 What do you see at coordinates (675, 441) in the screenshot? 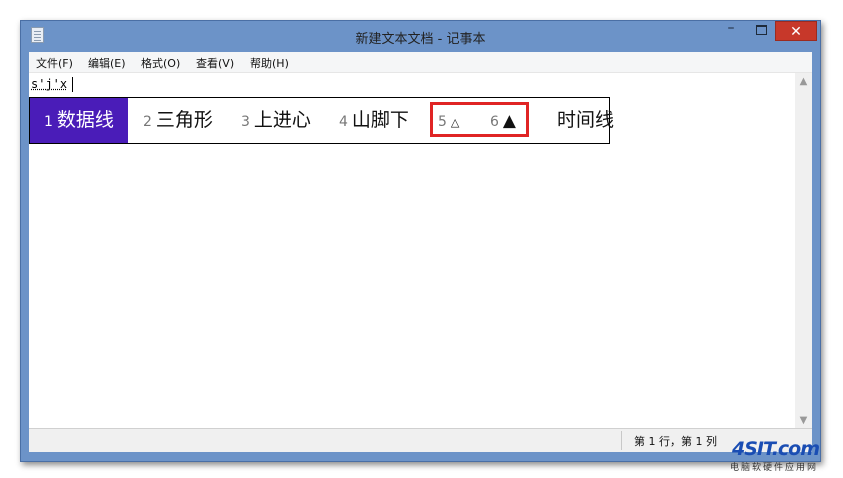
I see `cursor-position: 第 1 行，第 1 列` at bounding box center [675, 441].